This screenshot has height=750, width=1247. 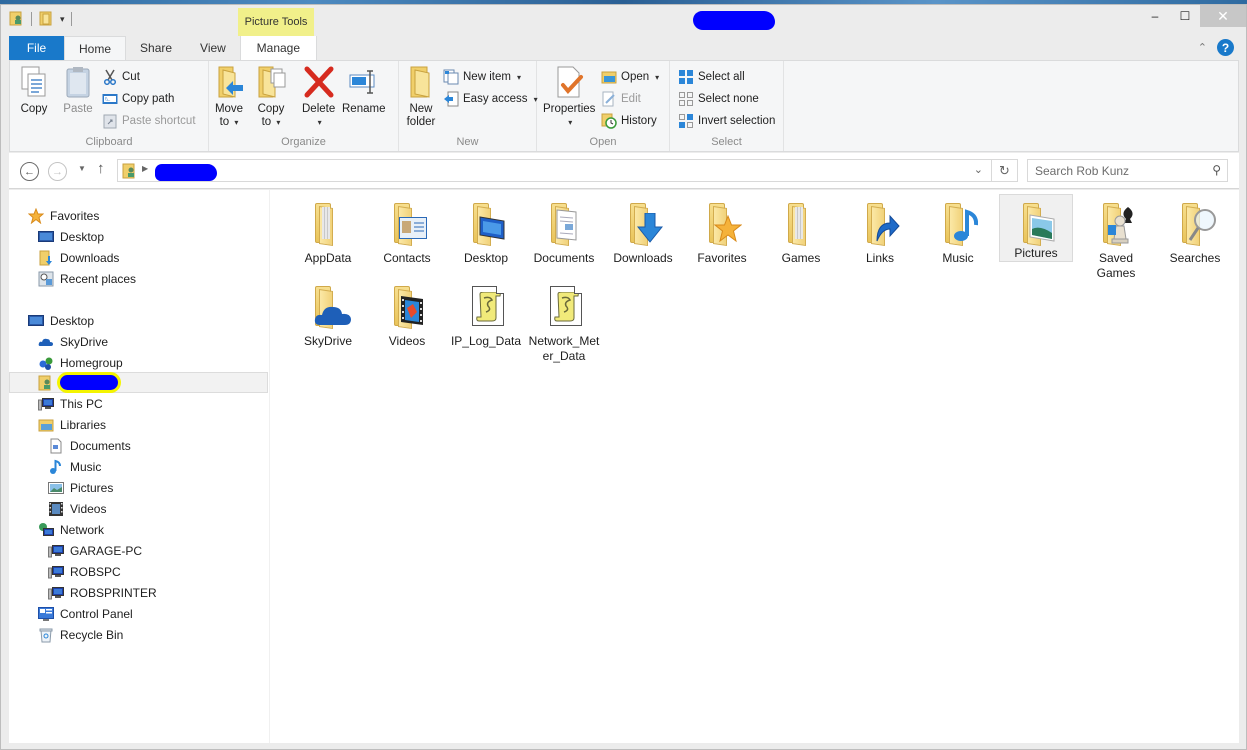 What do you see at coordinates (328, 313) in the screenshot?
I see `folder-item-skydrive: SkyDrive` at bounding box center [328, 313].